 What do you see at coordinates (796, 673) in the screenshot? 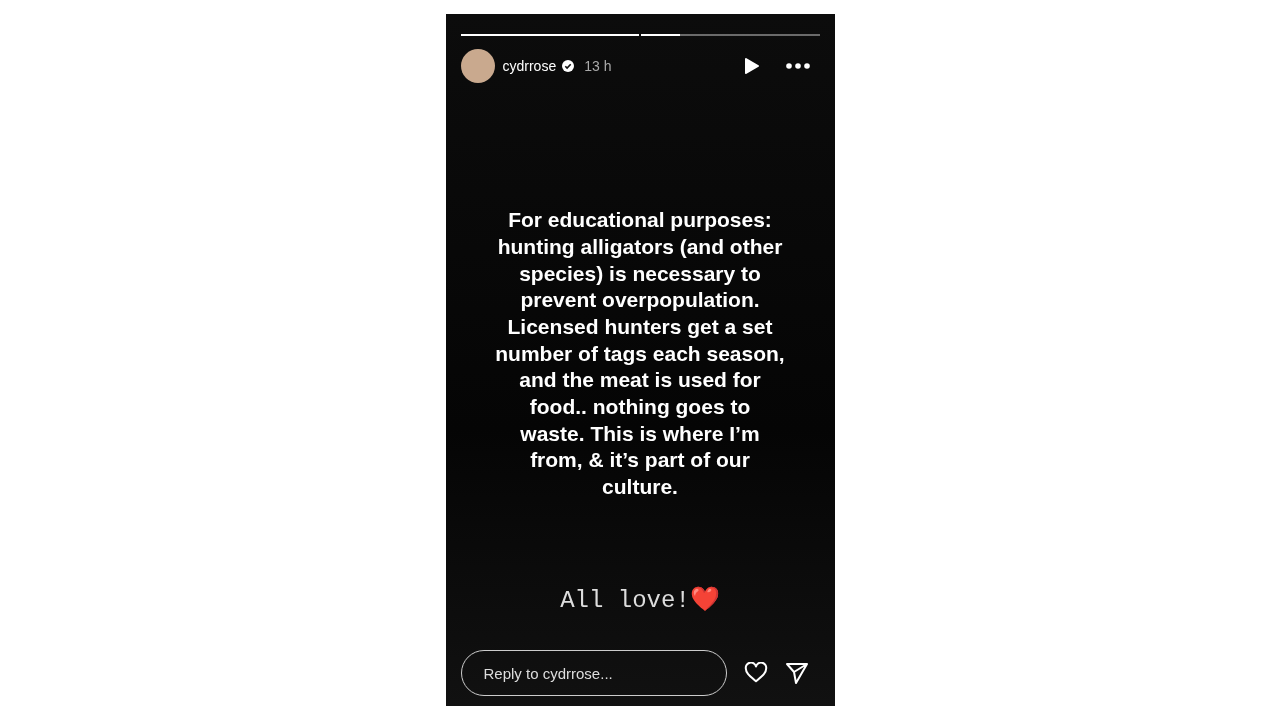
I see `send-icon` at bounding box center [796, 673].